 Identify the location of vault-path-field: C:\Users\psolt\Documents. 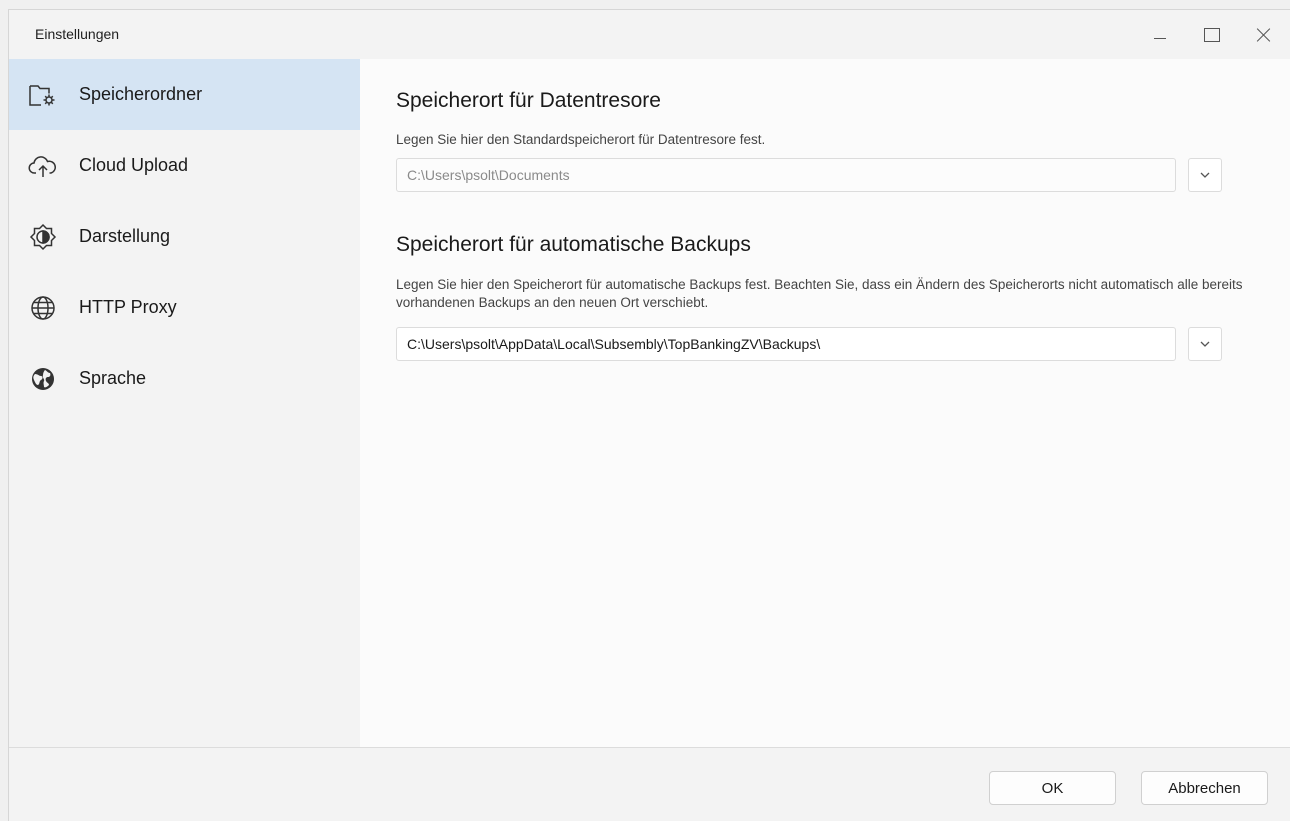
(786, 175).